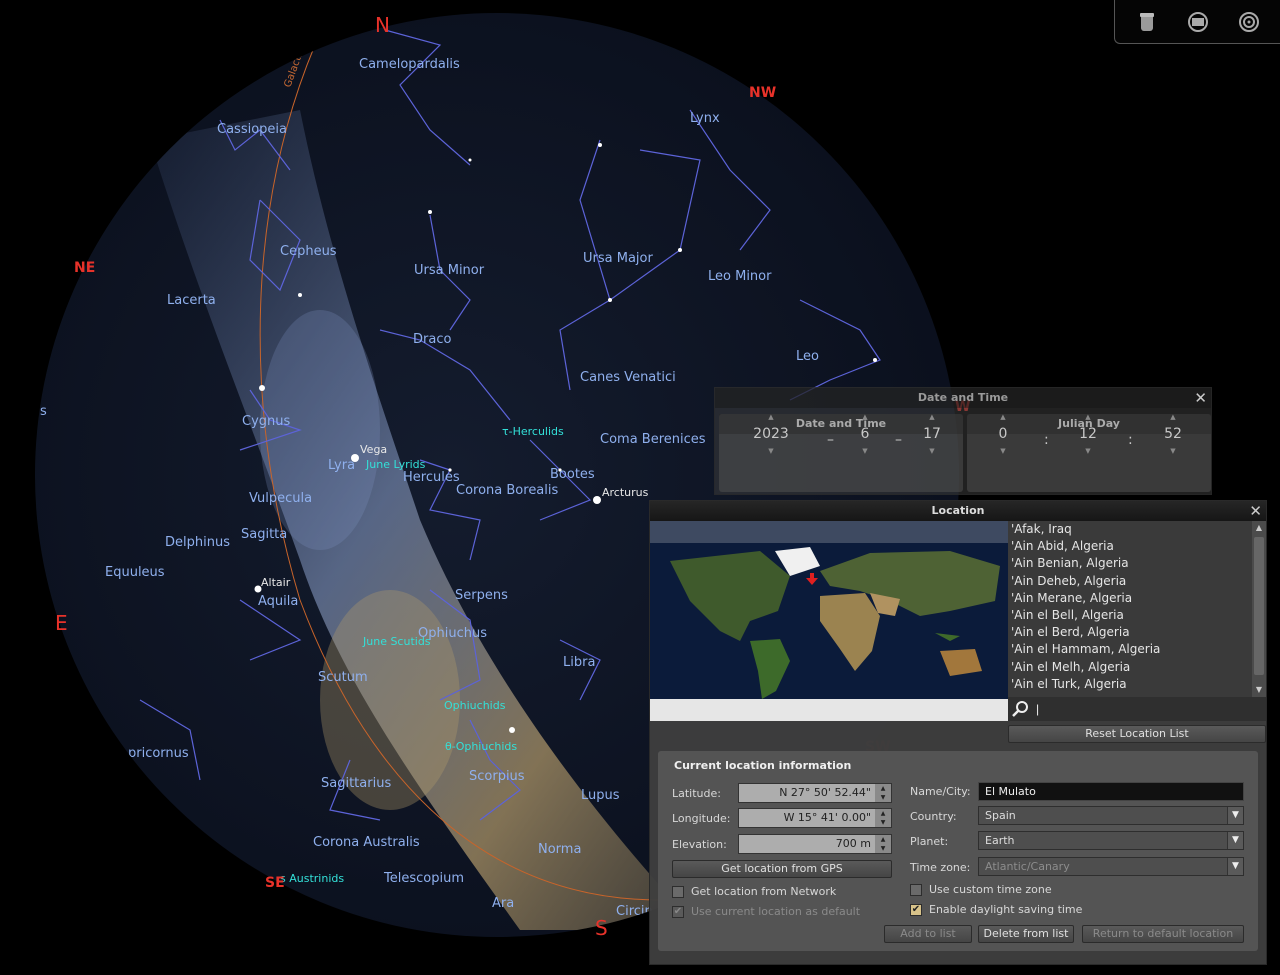 This screenshot has width=1280, height=975. I want to click on label-lupus: Lupus, so click(600, 795).